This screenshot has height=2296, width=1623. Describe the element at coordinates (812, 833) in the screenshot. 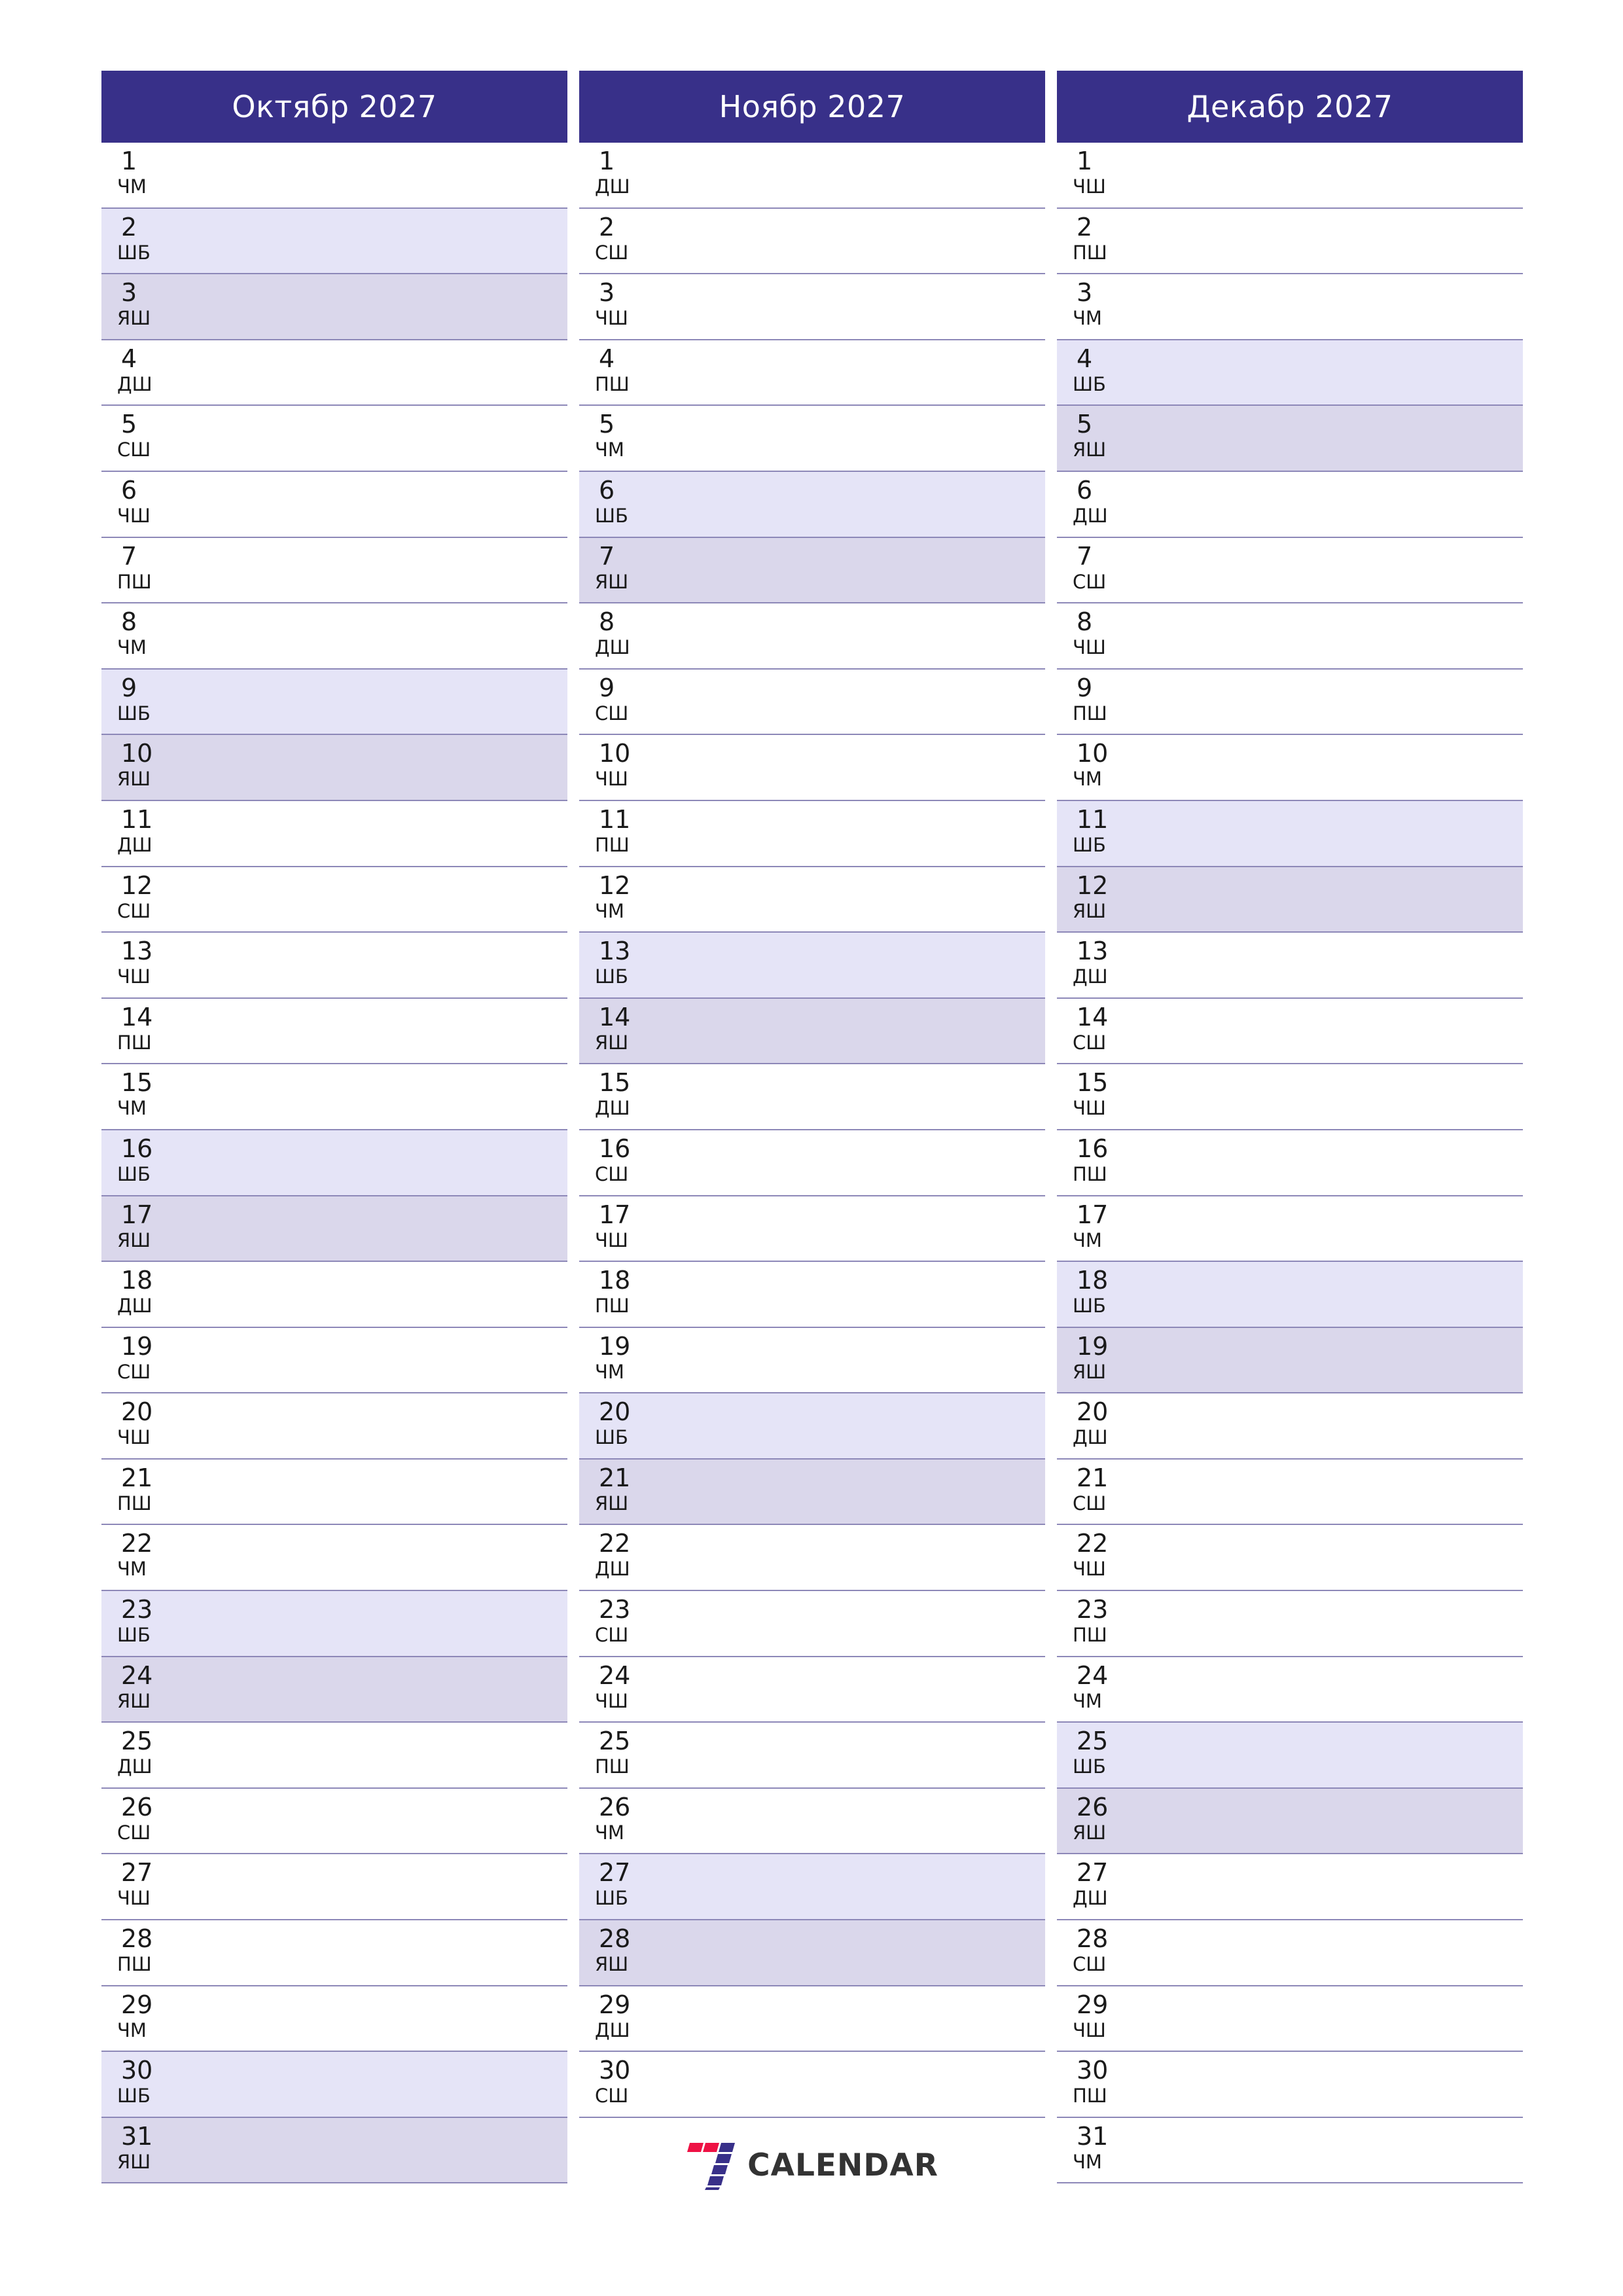

I see `day-row: 11 ПШ` at that location.